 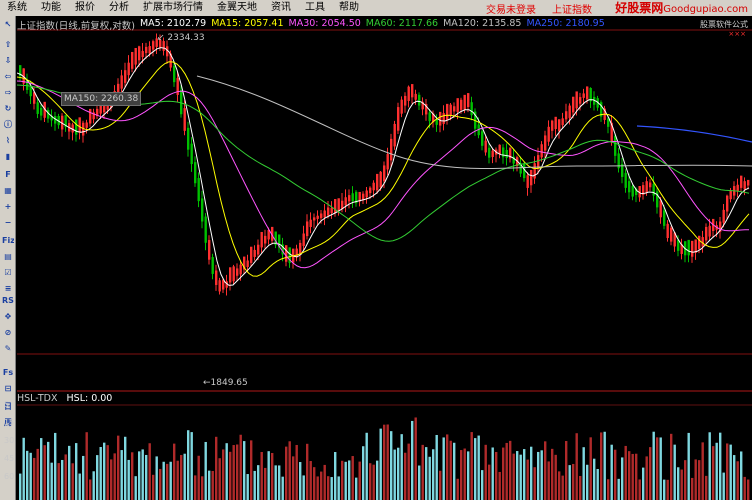 What do you see at coordinates (8, 76) in the screenshot?
I see `left-arrow-icon: ⇦` at bounding box center [8, 76].